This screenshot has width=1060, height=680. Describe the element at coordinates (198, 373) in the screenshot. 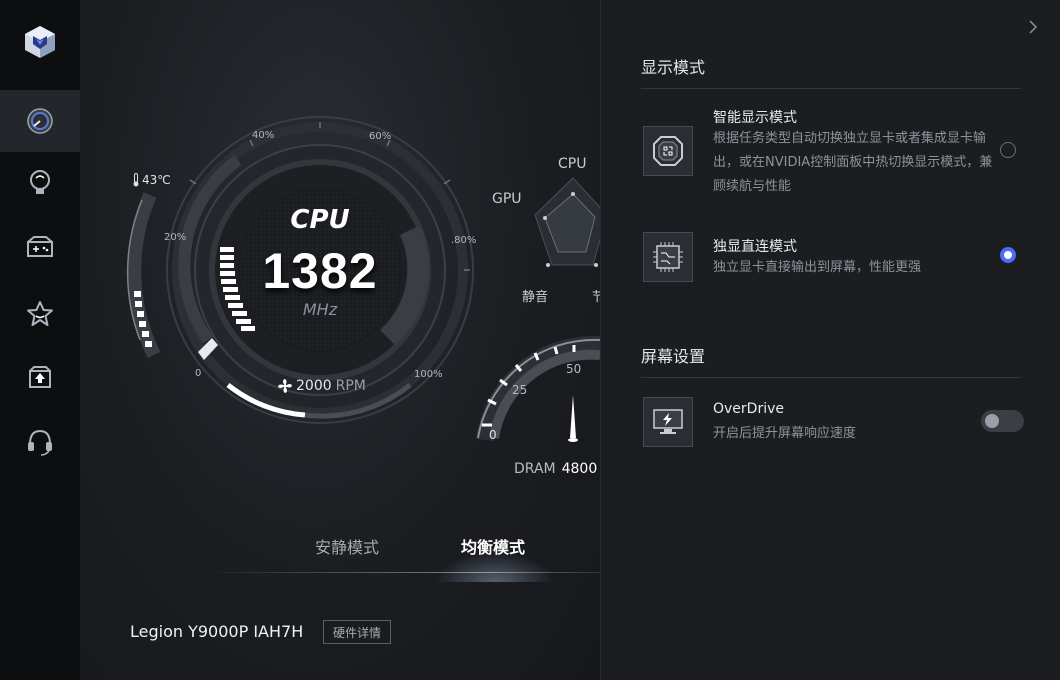

I see `tick-0: 0` at that location.